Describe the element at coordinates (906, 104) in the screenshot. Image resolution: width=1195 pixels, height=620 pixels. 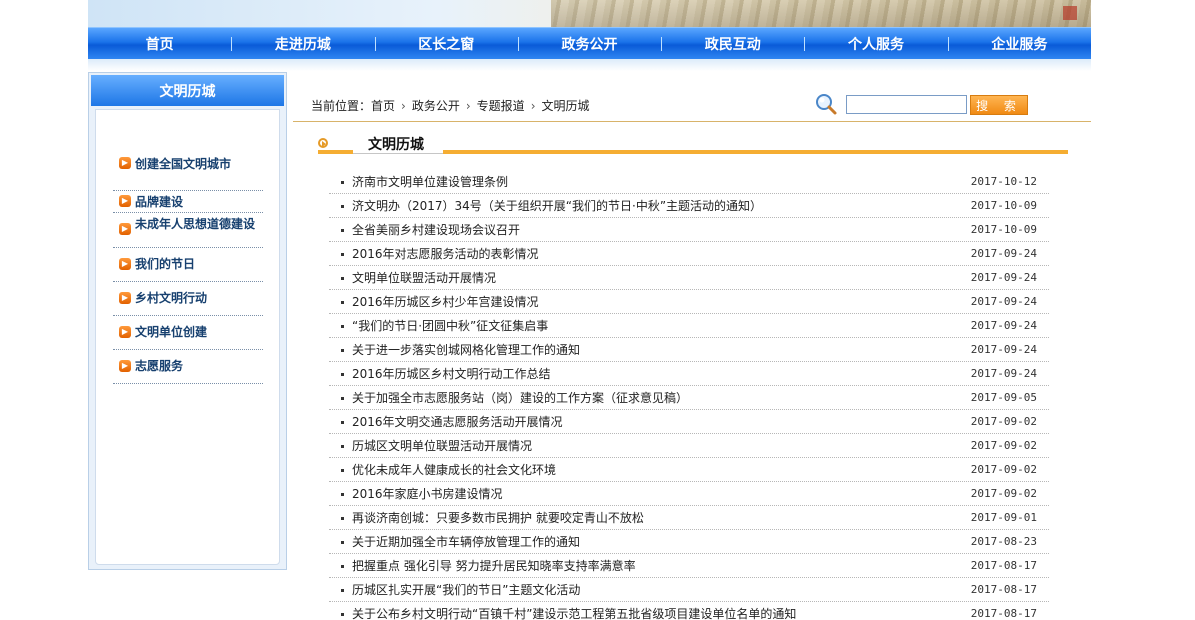
I see `search-input` at that location.